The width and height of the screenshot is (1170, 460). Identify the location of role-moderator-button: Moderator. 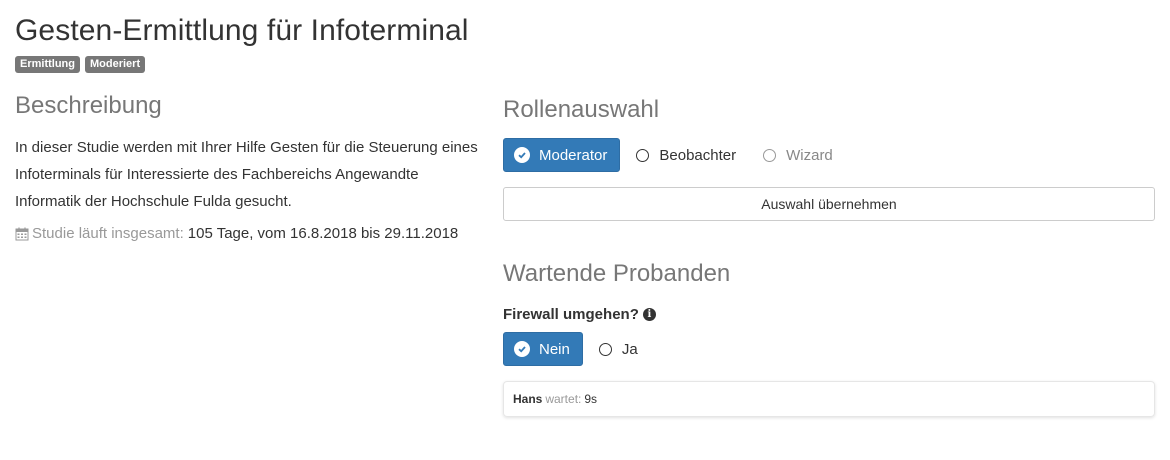
(562, 155).